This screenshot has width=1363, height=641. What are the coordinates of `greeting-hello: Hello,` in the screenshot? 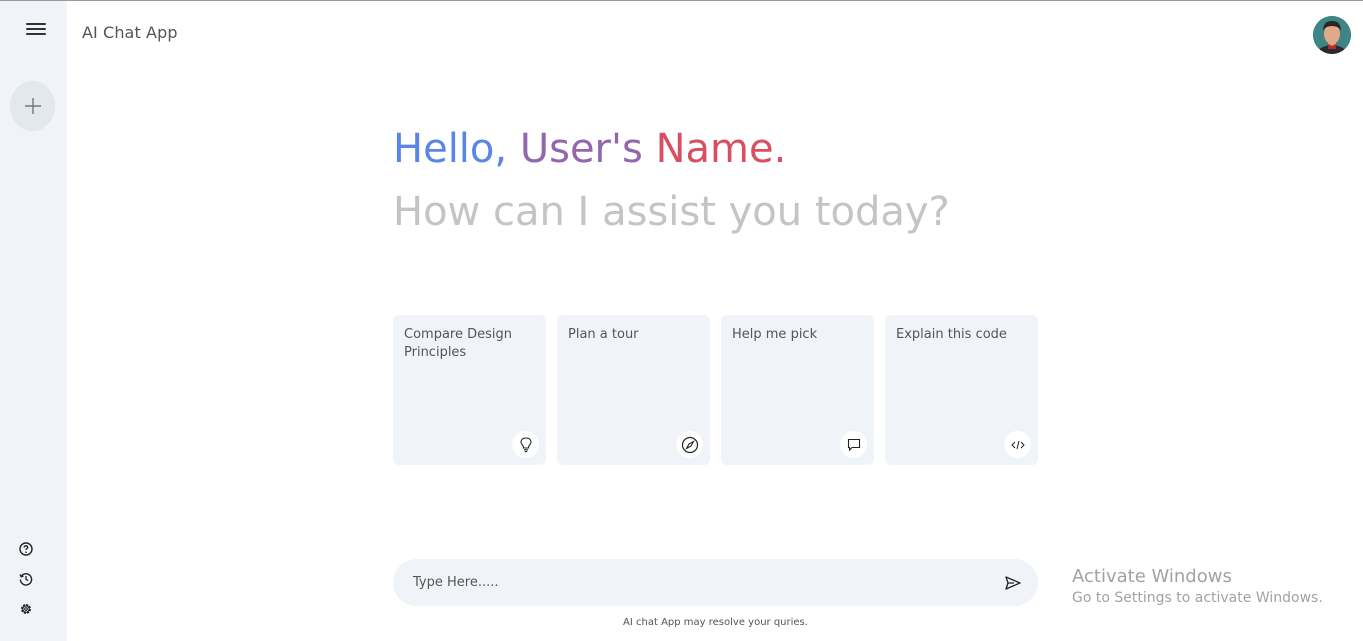 It's located at (456, 149).